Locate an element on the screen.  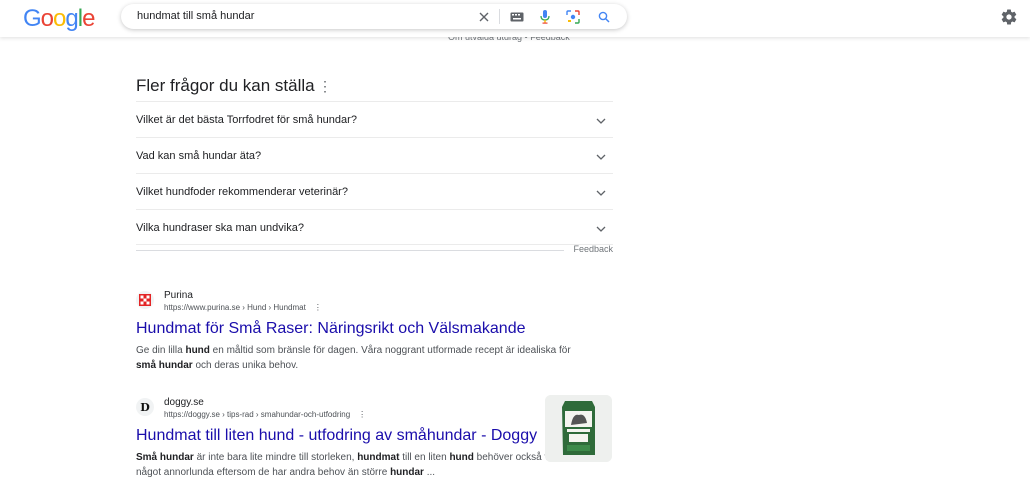
paa-question: Vilka hundraser ska man undvika? is located at coordinates (374, 227).